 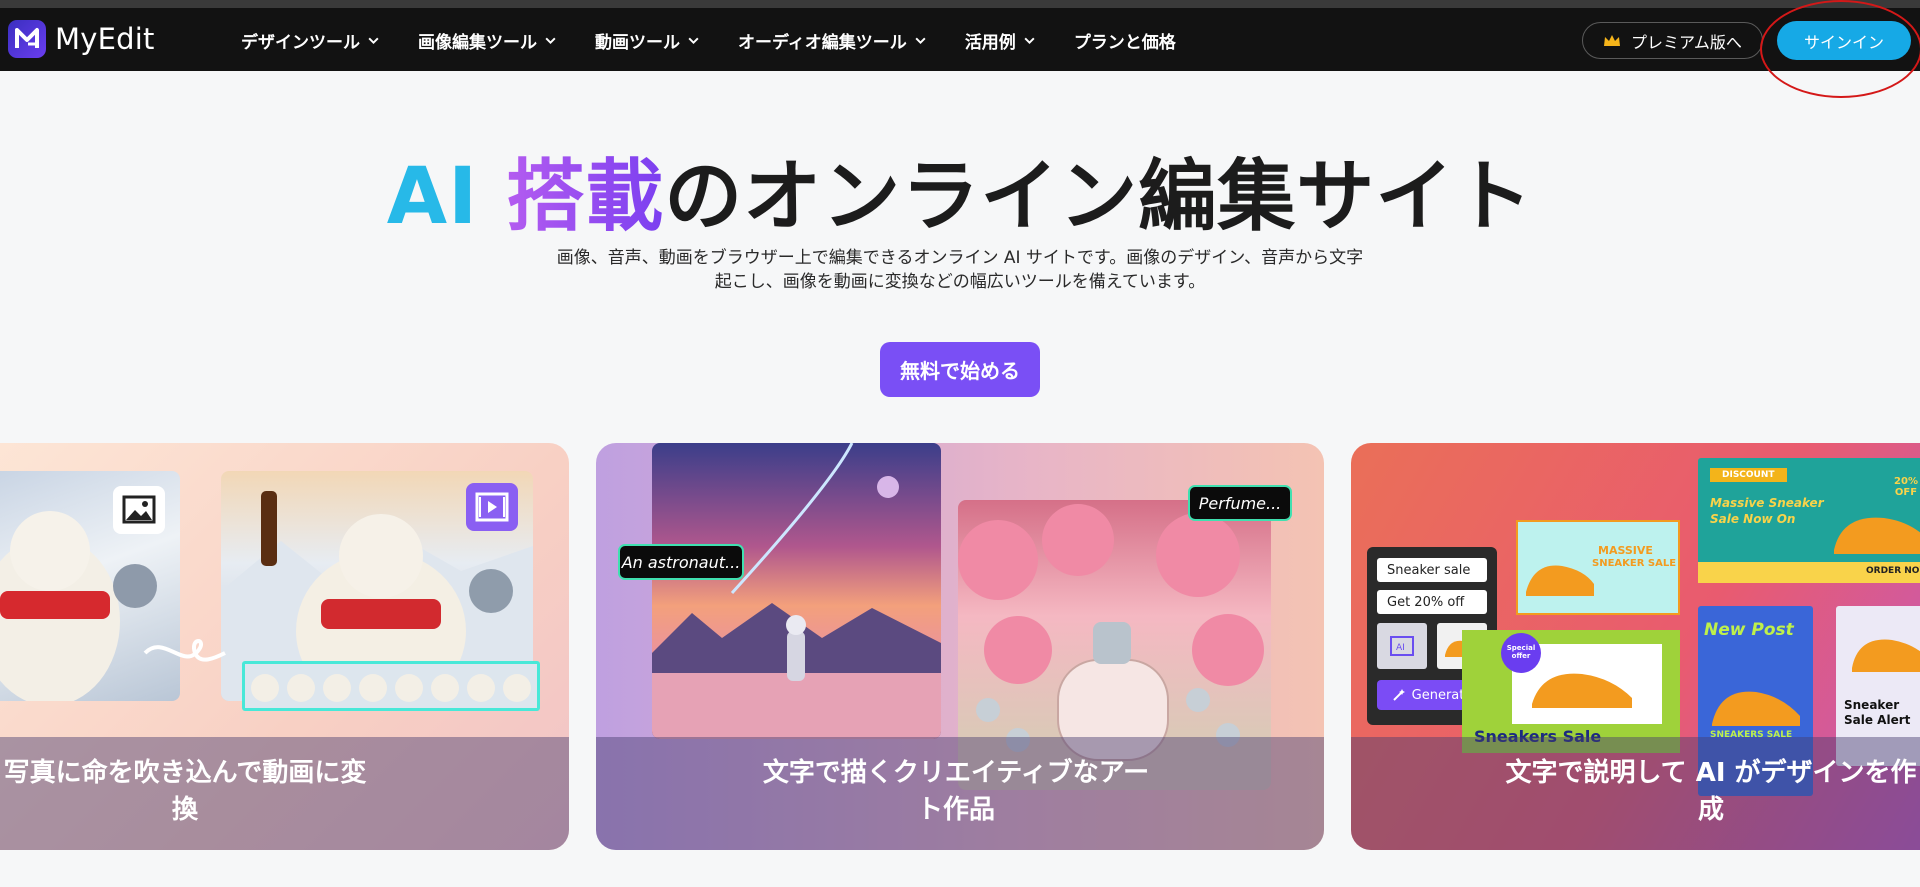 What do you see at coordinates (1893, 571) in the screenshot?
I see `promo-order: ORDER NOW` at bounding box center [1893, 571].